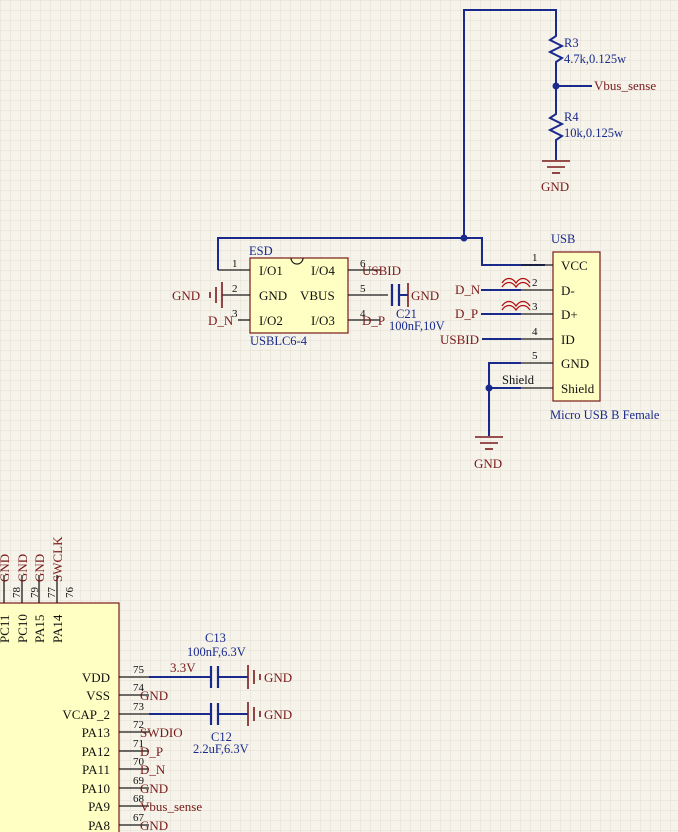 This screenshot has height=832, width=678. Describe the element at coordinates (96, 788) in the screenshot. I see `mcu-pin-name: PA10` at that location.